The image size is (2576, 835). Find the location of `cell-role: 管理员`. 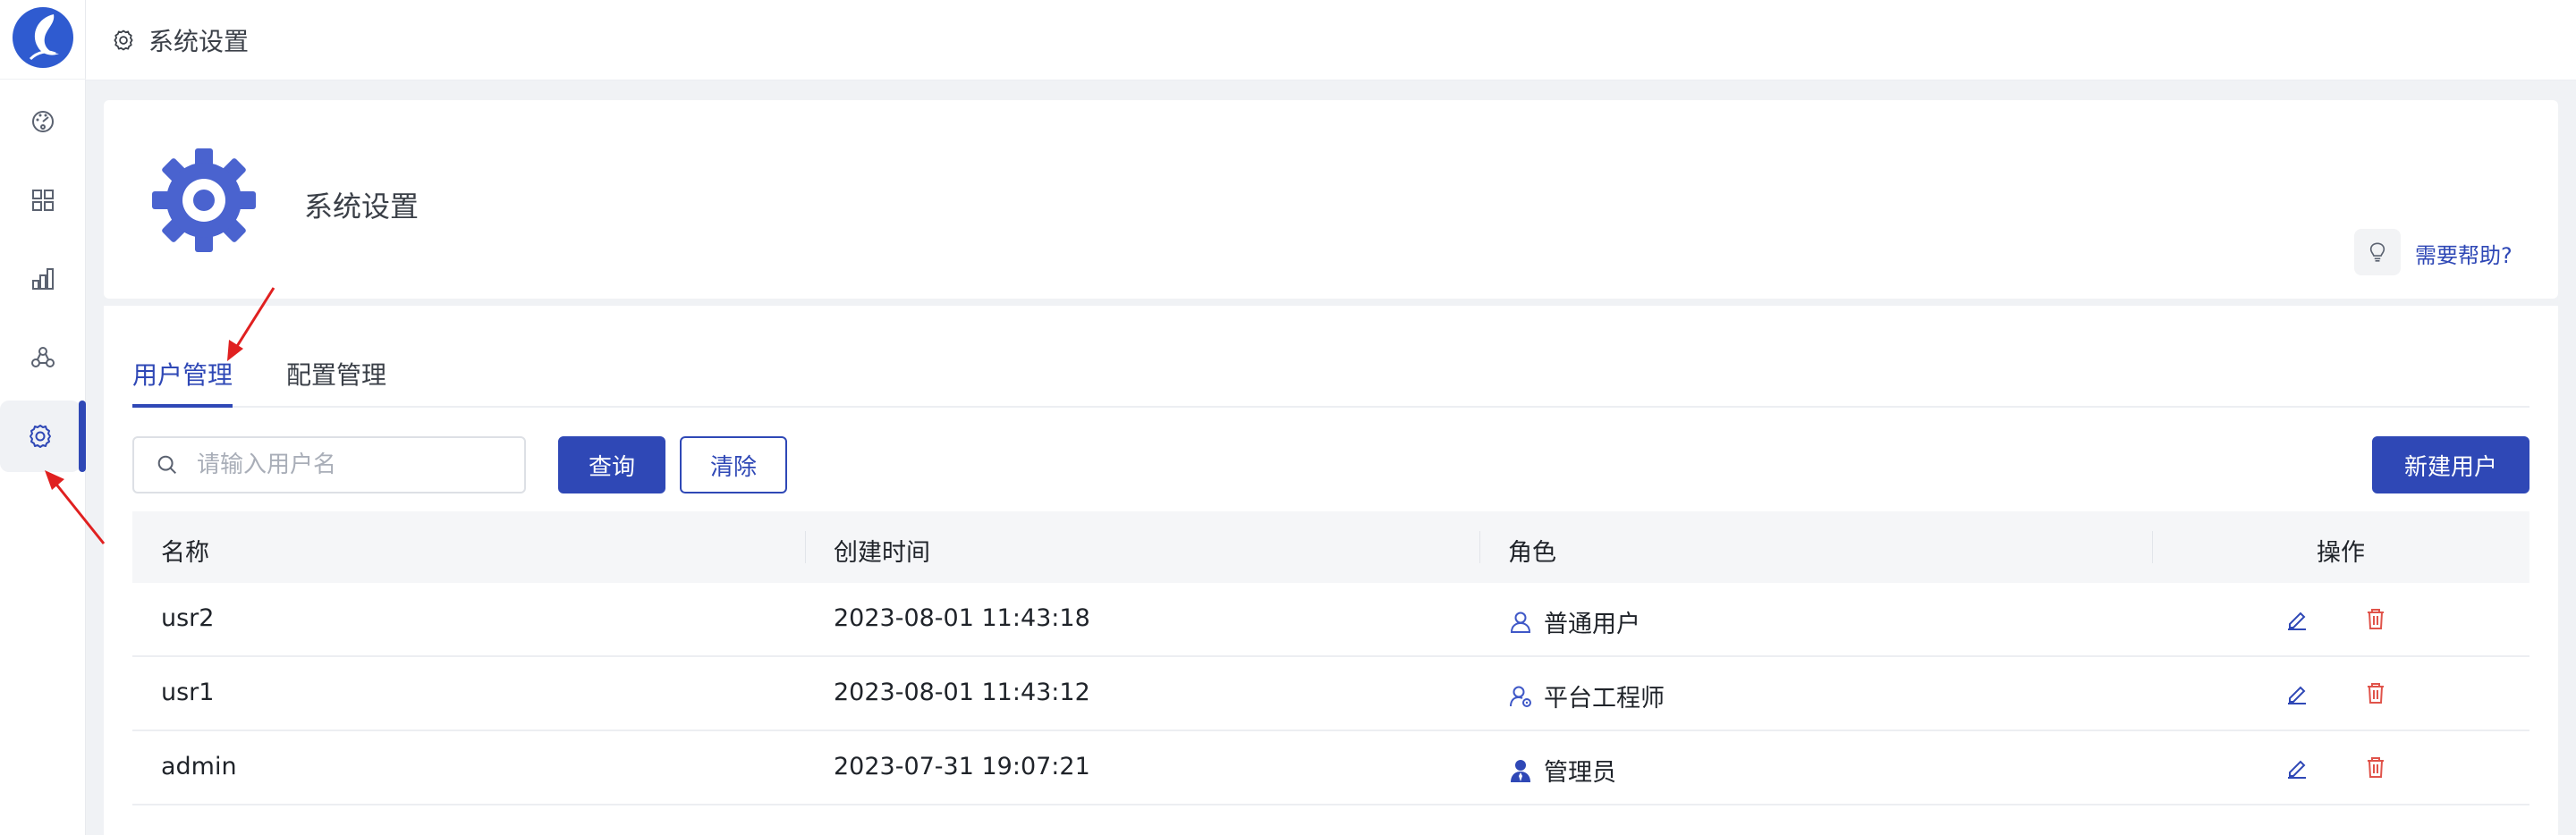

cell-role: 管理员 is located at coordinates (1562, 770).